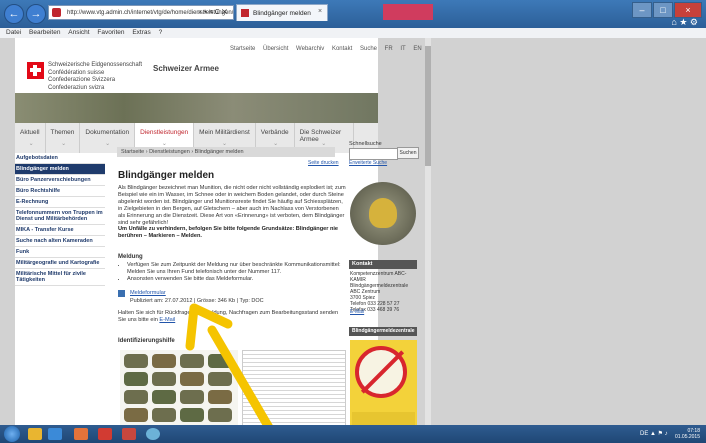  What do you see at coordinates (60, 230) in the screenshot?
I see `sidebar-item-mika: MIKA - Transfer Kurse` at bounding box center [60, 230].